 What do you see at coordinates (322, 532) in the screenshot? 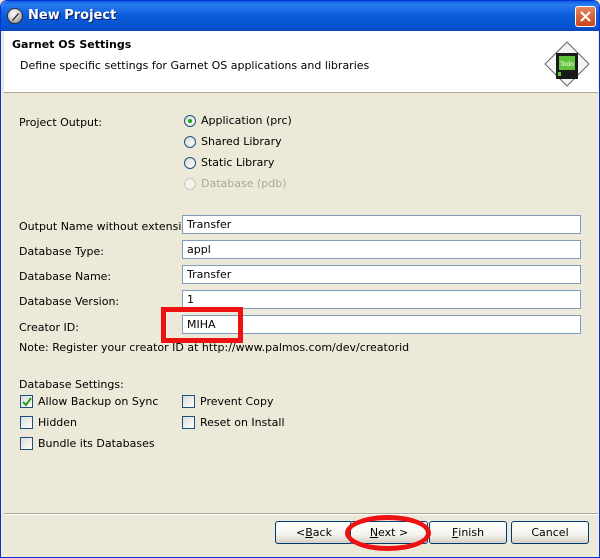
I see `back-button-label: ack` at bounding box center [322, 532].